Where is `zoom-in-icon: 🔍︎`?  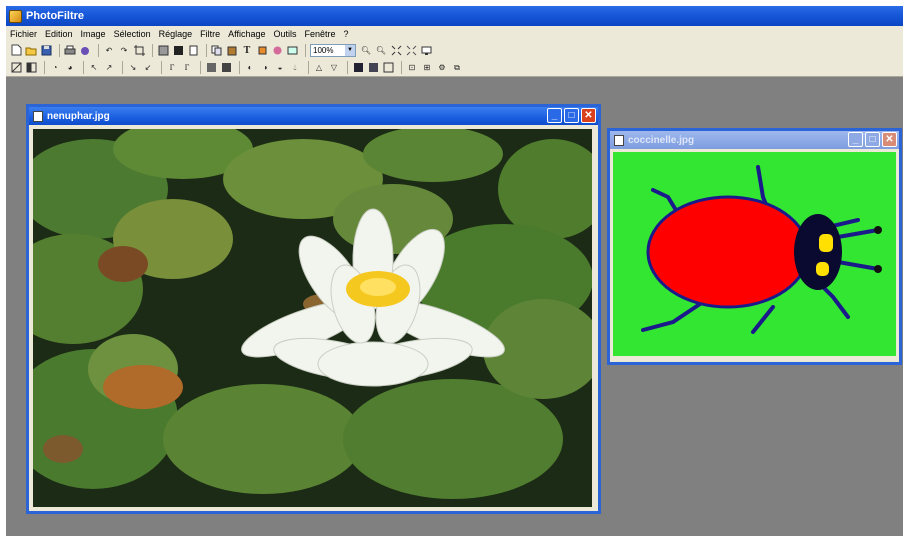
zoom-in-icon: 🔍︎ is located at coordinates (366, 50).